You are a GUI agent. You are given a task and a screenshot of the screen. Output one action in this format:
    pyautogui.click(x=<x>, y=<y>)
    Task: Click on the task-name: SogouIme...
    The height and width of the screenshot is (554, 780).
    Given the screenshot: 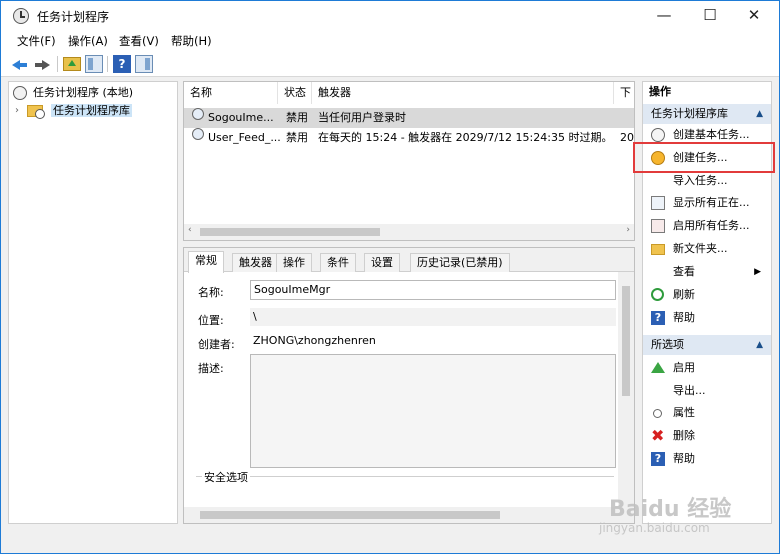 What is the action you would take?
    pyautogui.click(x=241, y=117)
    